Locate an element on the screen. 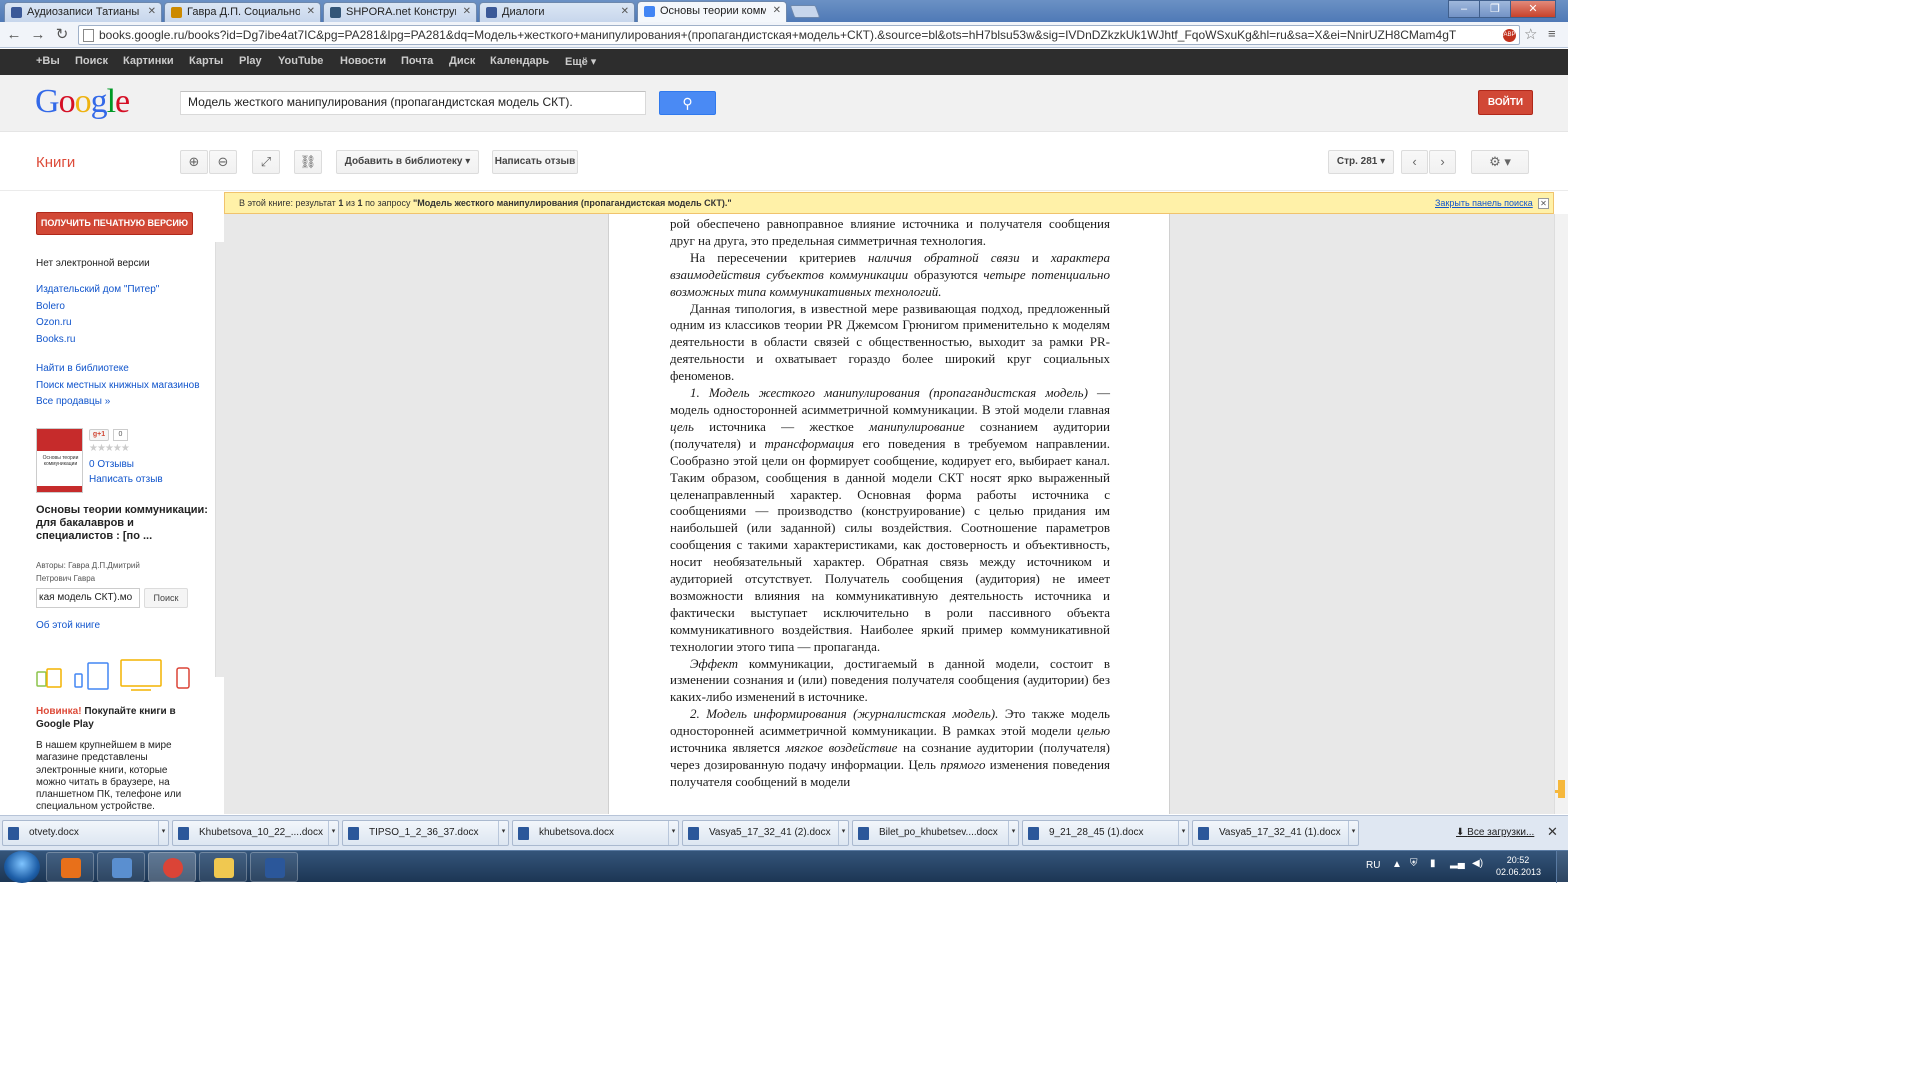 The image size is (1920, 1080). books-title: Книги is located at coordinates (55, 162).